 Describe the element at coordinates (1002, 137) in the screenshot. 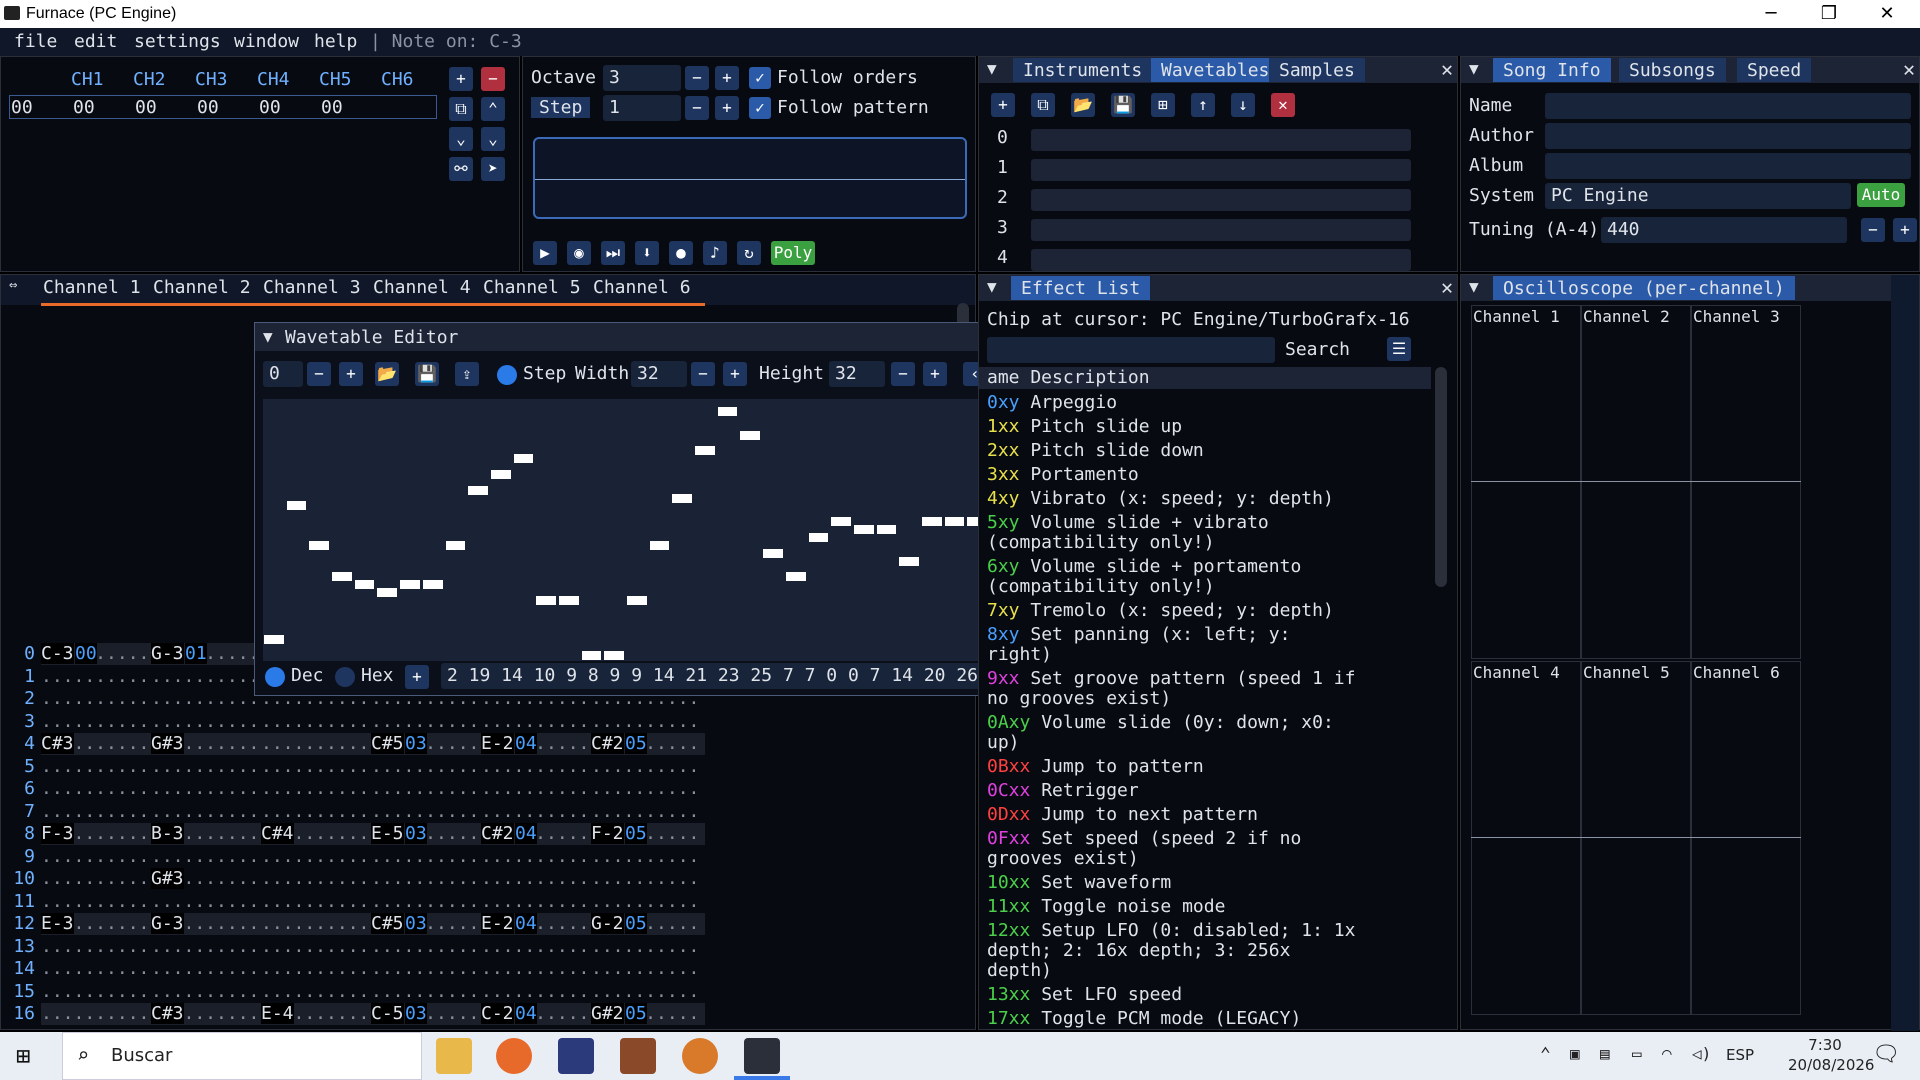

I see `wavetable-item-label: 0` at that location.